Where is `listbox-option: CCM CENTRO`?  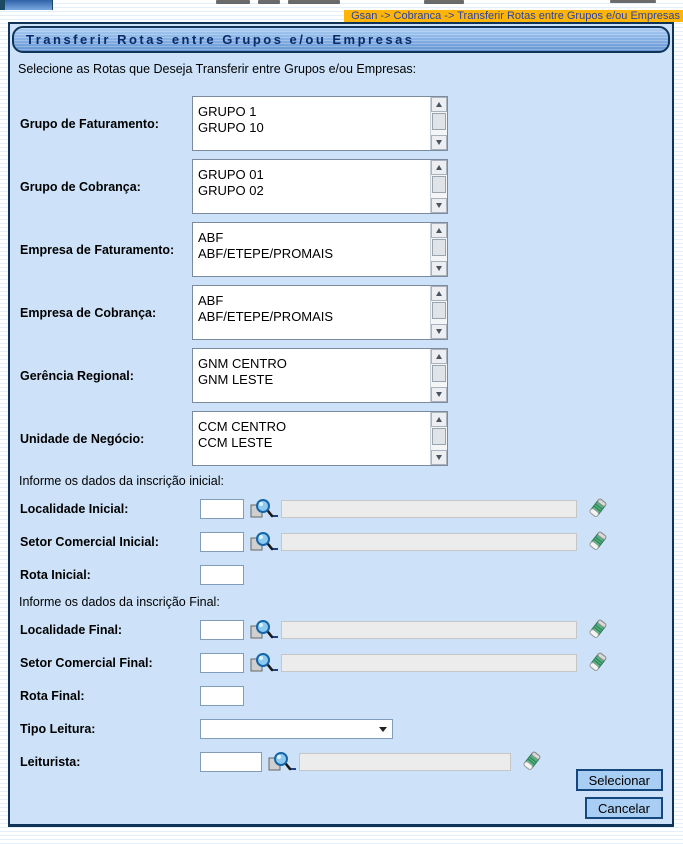
listbox-option: CCM CENTRO is located at coordinates (314, 427).